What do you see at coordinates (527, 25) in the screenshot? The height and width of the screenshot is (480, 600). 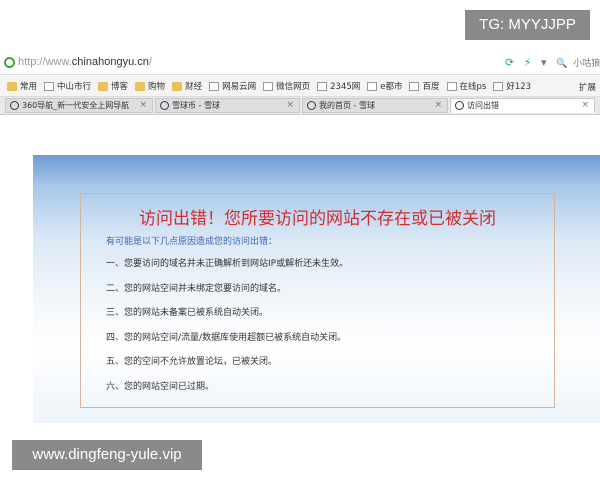 I see `tg-badge: TG: MYYJJPP` at bounding box center [527, 25].